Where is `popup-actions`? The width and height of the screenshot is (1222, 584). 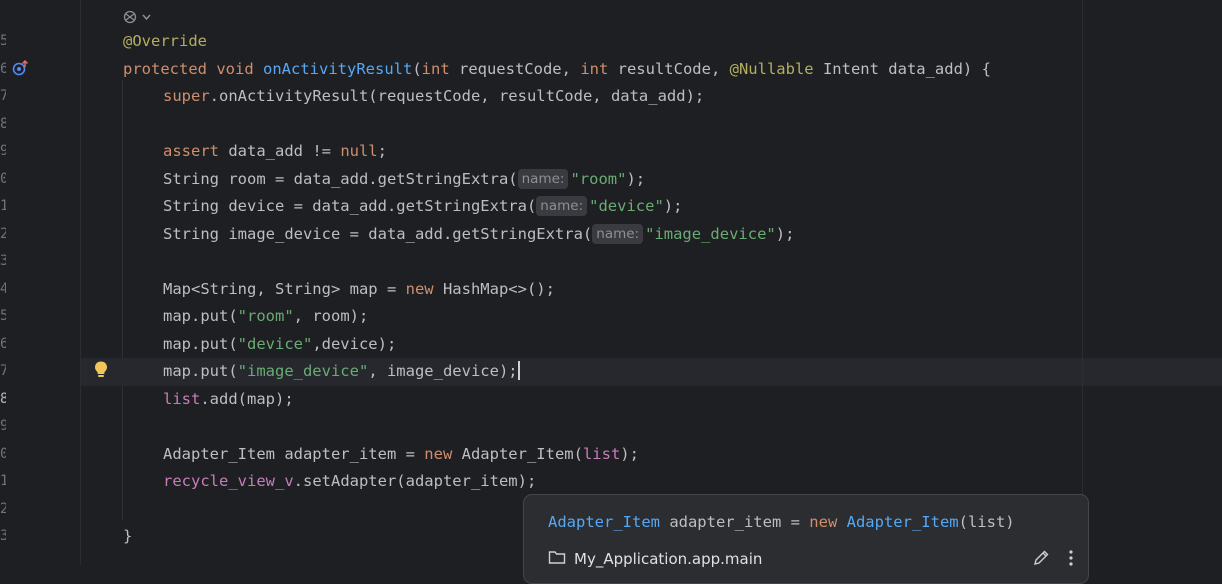
popup-actions is located at coordinates (1053, 560).